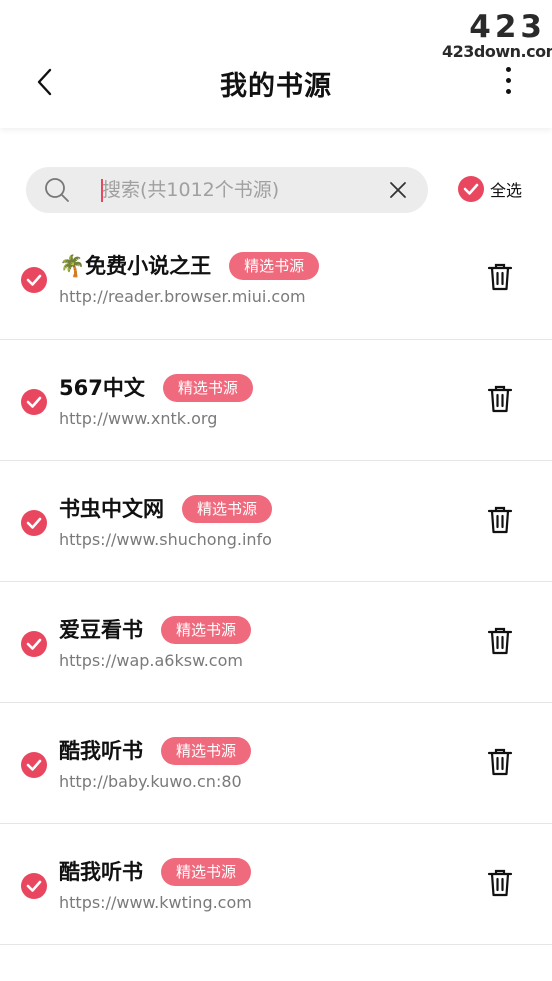 The image size is (552, 981). What do you see at coordinates (111, 509) in the screenshot?
I see `source-name: 书虫中文网` at bounding box center [111, 509].